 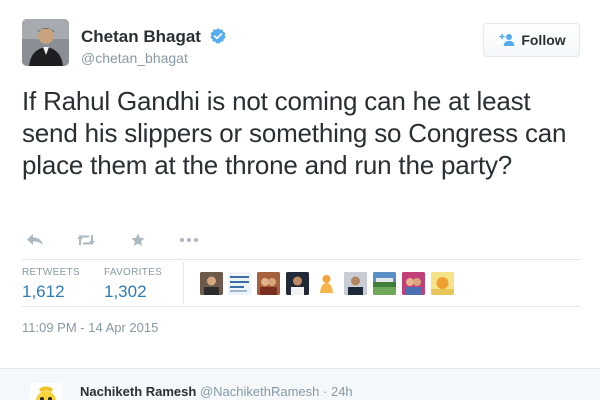 What do you see at coordinates (134, 58) in the screenshot?
I see `author-handle: @chetan_bhagat` at bounding box center [134, 58].